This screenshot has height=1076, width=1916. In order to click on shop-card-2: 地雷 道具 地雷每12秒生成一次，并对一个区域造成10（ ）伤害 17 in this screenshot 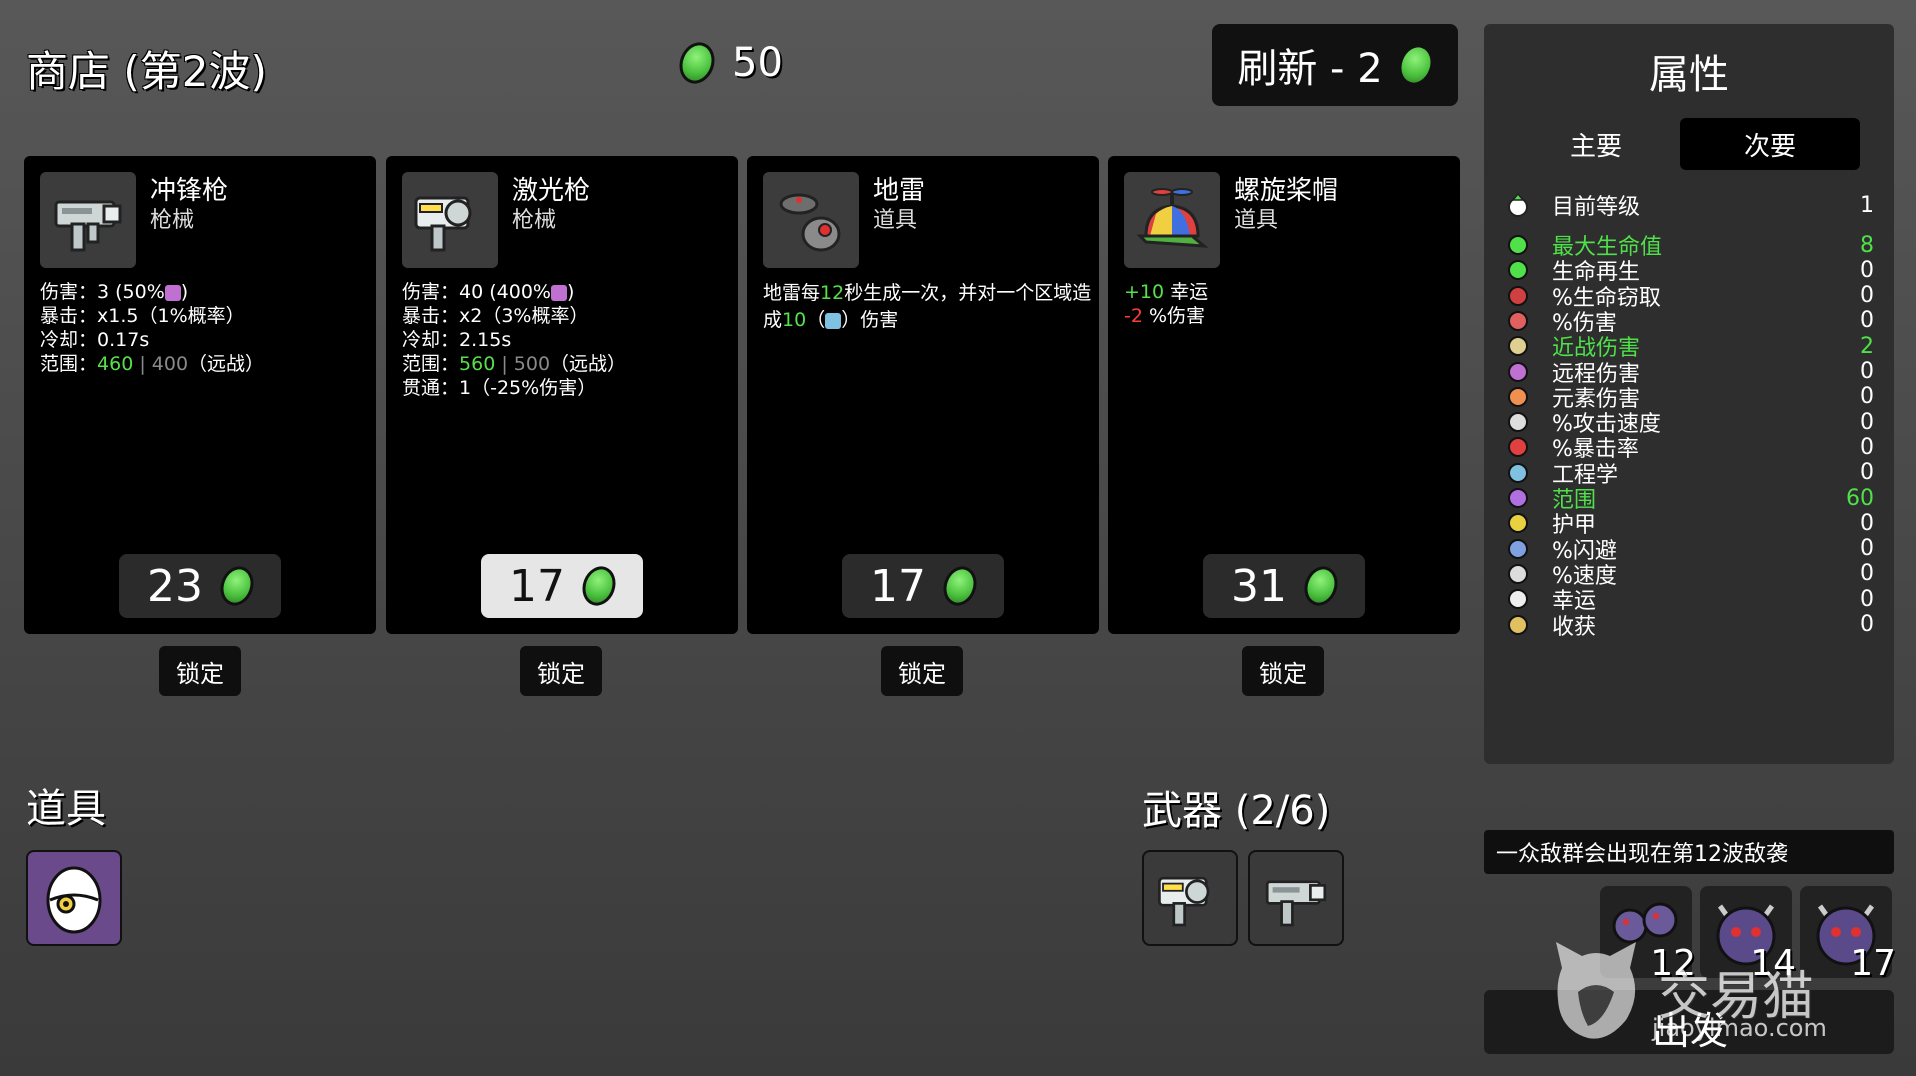, I will do `click(923, 395)`.